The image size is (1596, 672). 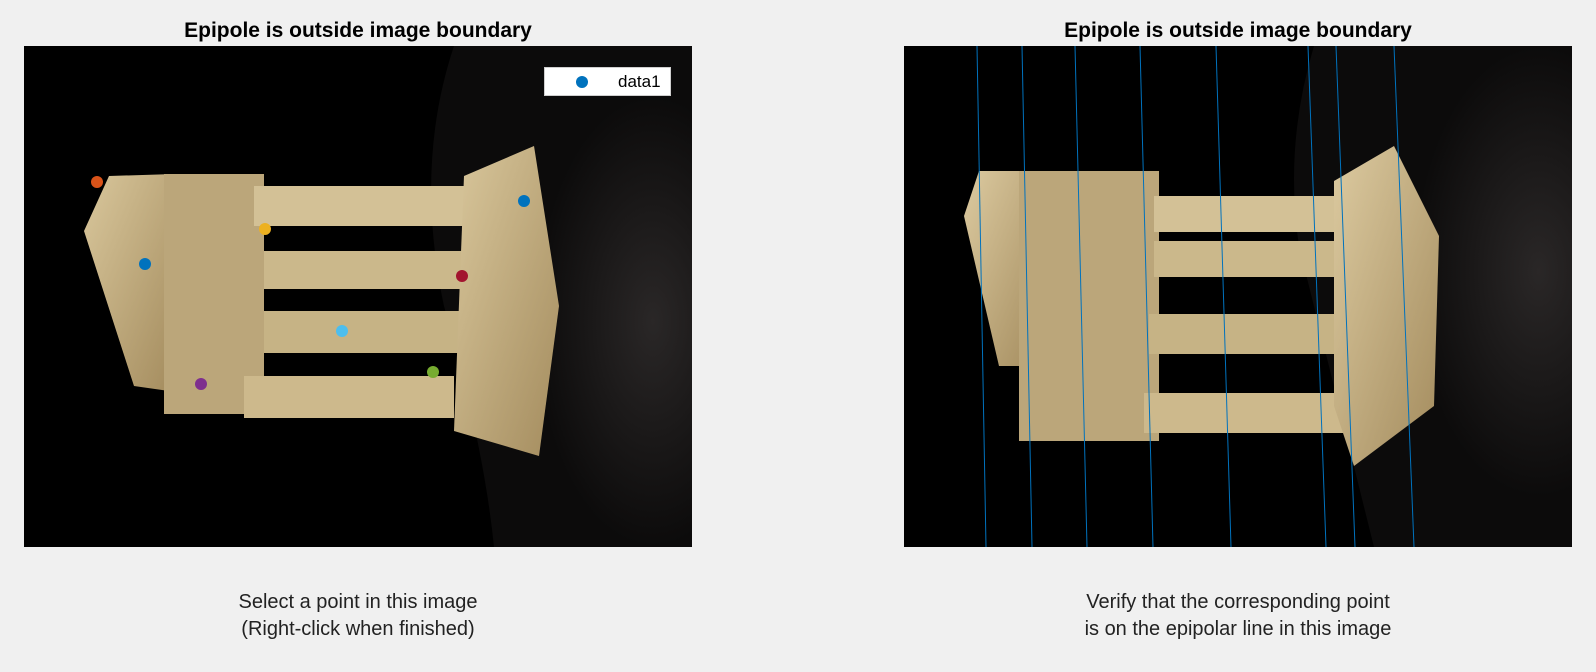 What do you see at coordinates (607, 81) in the screenshot?
I see `legend: data1` at bounding box center [607, 81].